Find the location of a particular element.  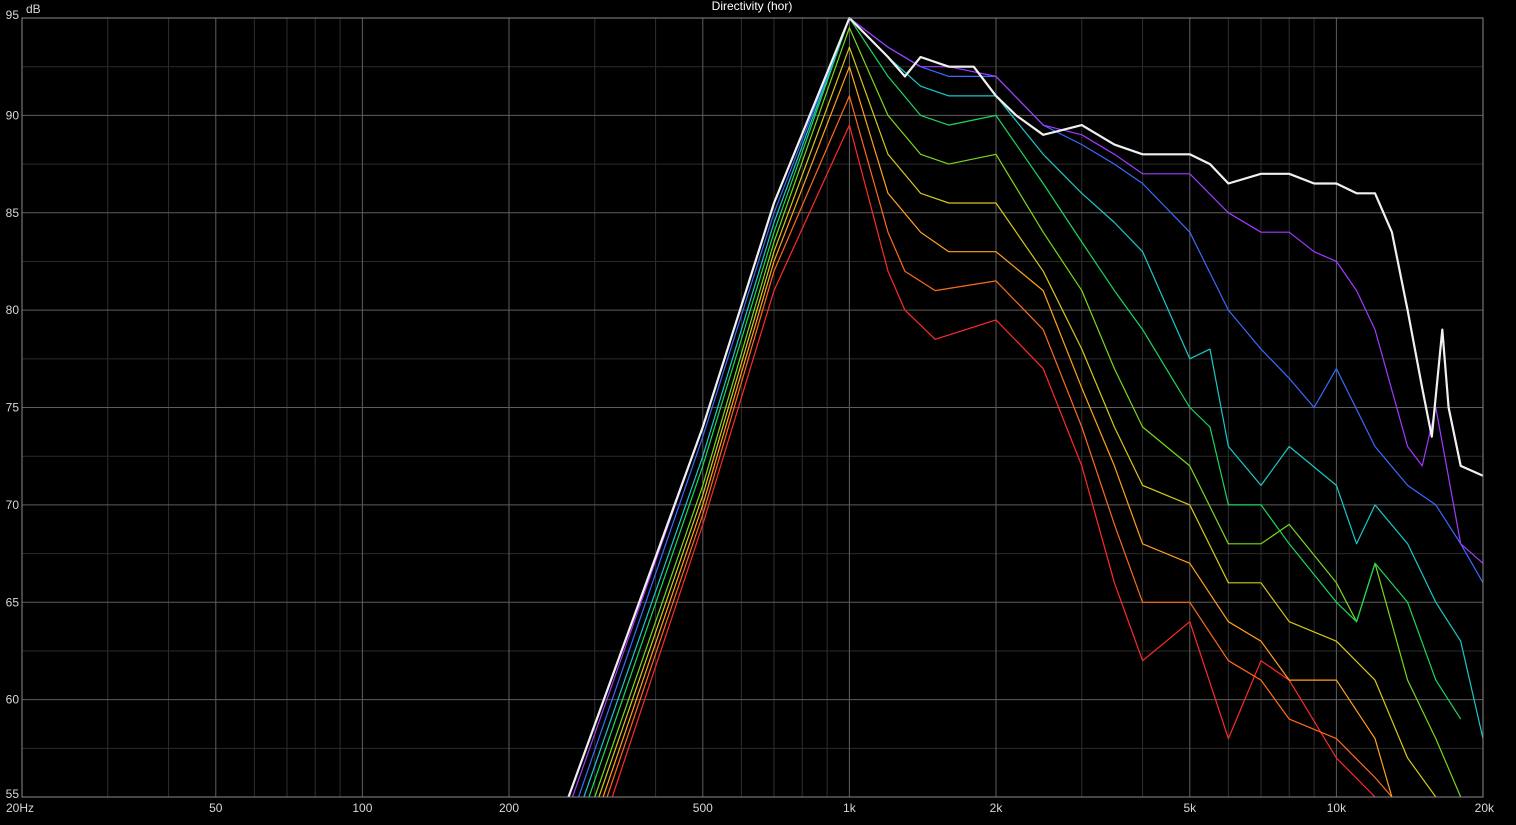

chart-title: Directivity (hor) is located at coordinates (752, 6).